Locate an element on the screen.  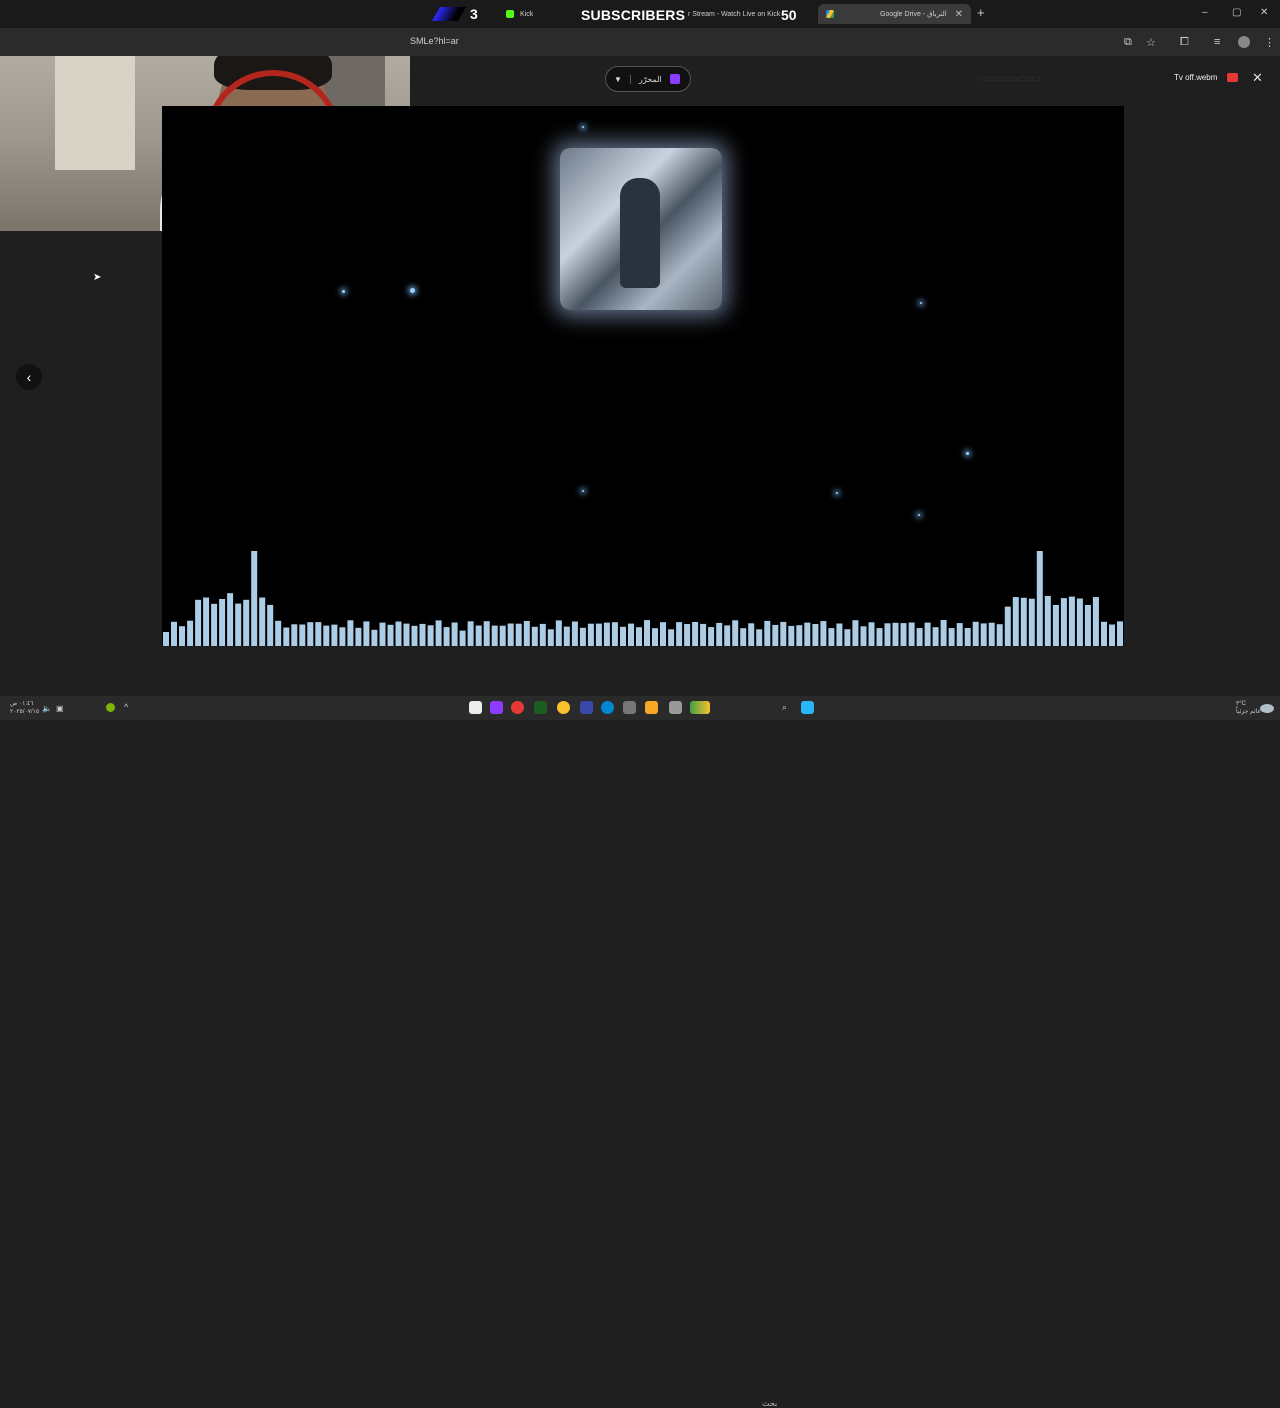
media-control-icon: ≡ is located at coordinates (1217, 42).